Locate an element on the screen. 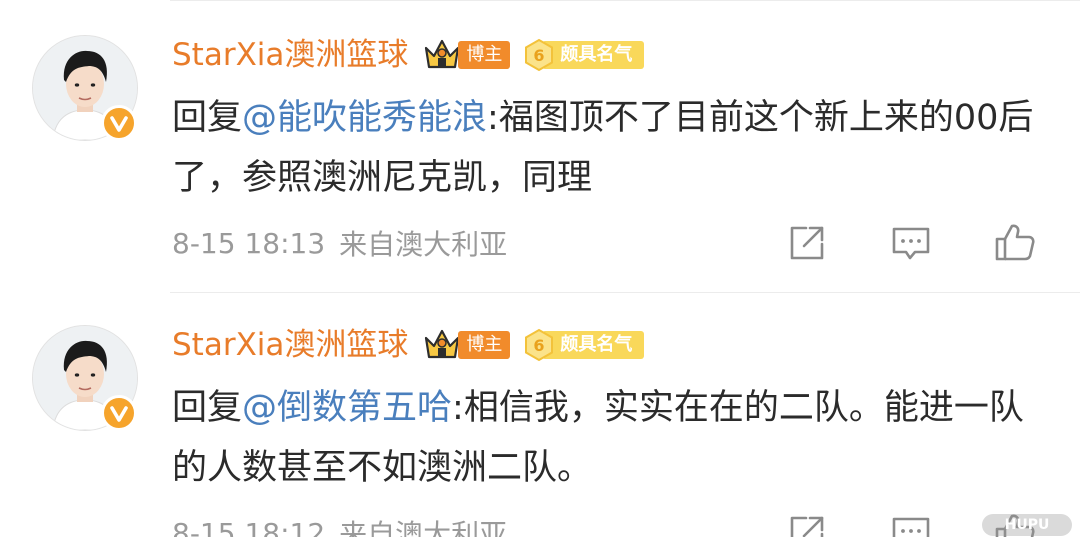  watermark-logo: HUPU is located at coordinates (1027, 525).